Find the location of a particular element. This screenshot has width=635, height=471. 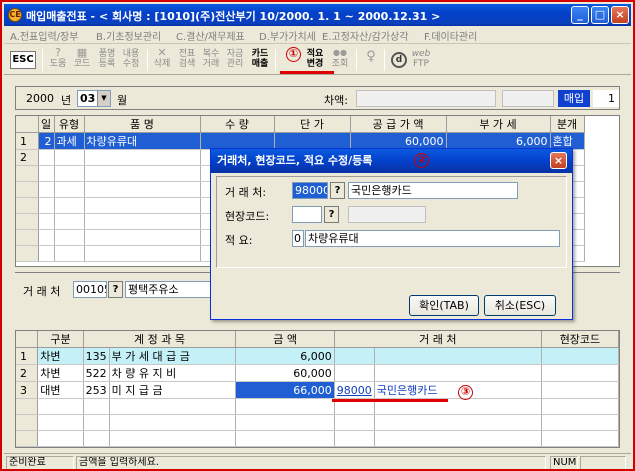

status-bar: 준비완료 금액을 입력하세요. NUM is located at coordinates (317, 461).